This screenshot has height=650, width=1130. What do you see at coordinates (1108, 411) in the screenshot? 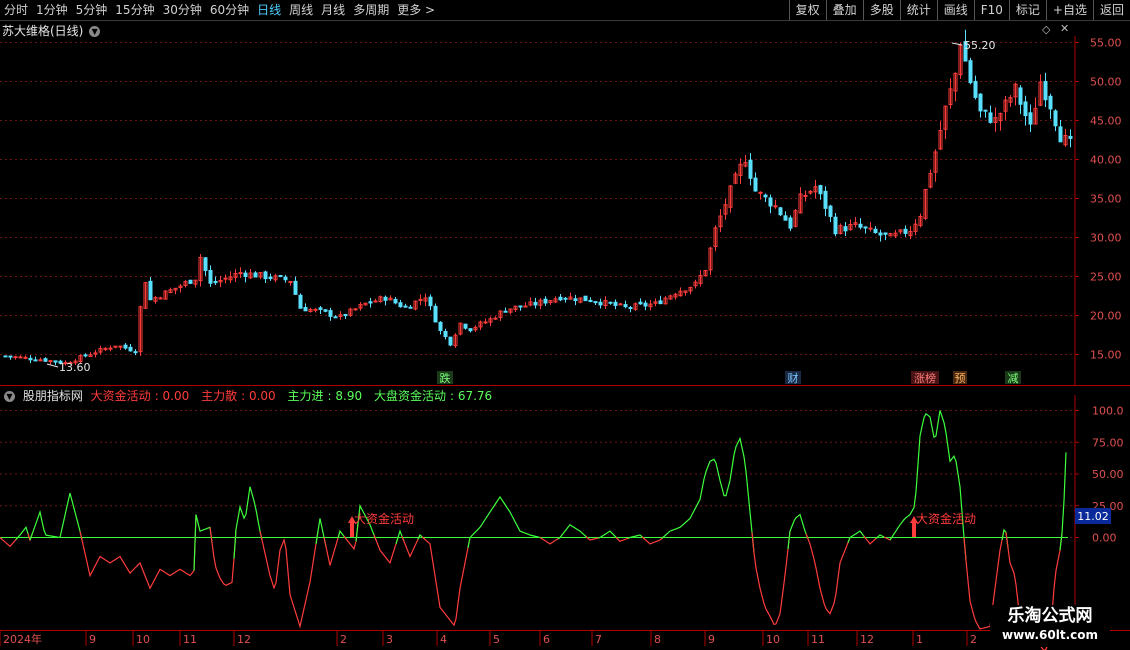
I see `indicator-tick-label: 100.0` at bounding box center [1108, 411].